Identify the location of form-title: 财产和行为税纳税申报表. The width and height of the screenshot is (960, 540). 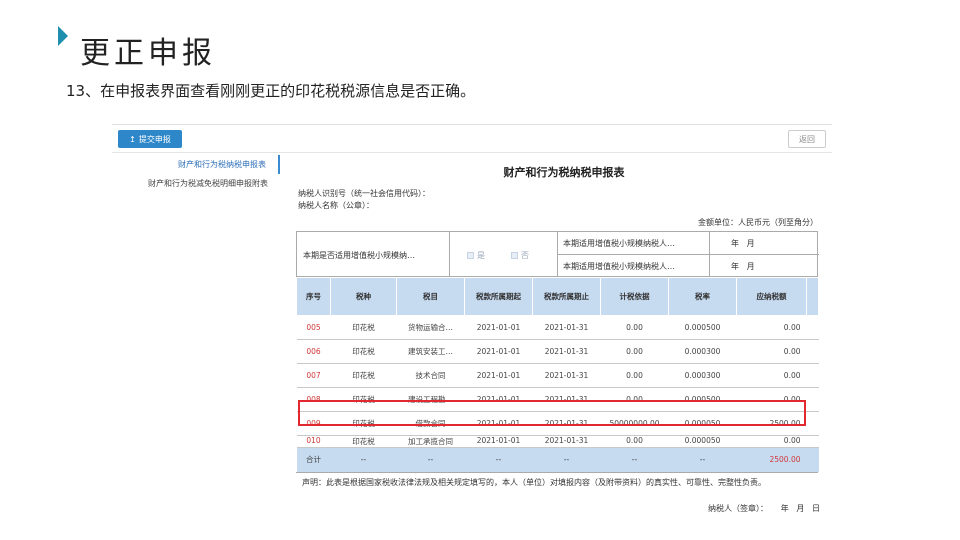
(564, 172).